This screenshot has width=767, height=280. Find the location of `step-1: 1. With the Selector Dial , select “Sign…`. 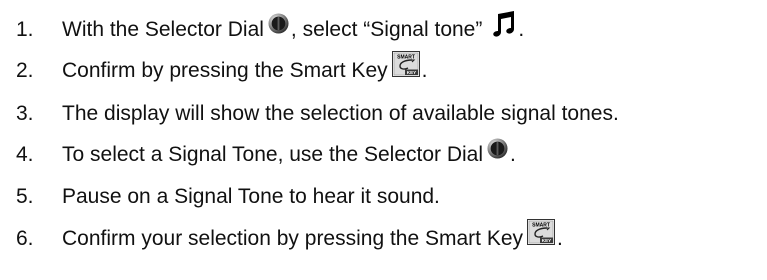

step-1: 1. With the Selector Dial , select “Sign… is located at coordinates (383, 29).